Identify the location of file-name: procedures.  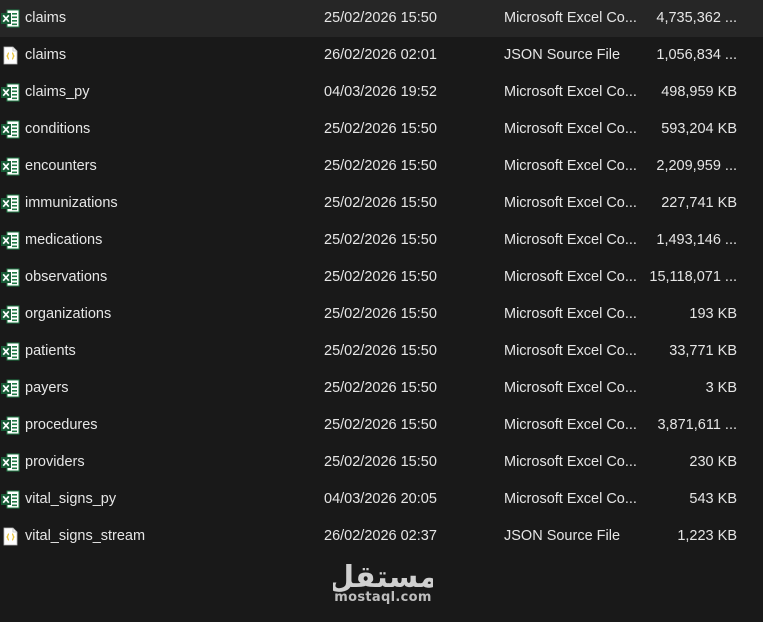
(61, 425).